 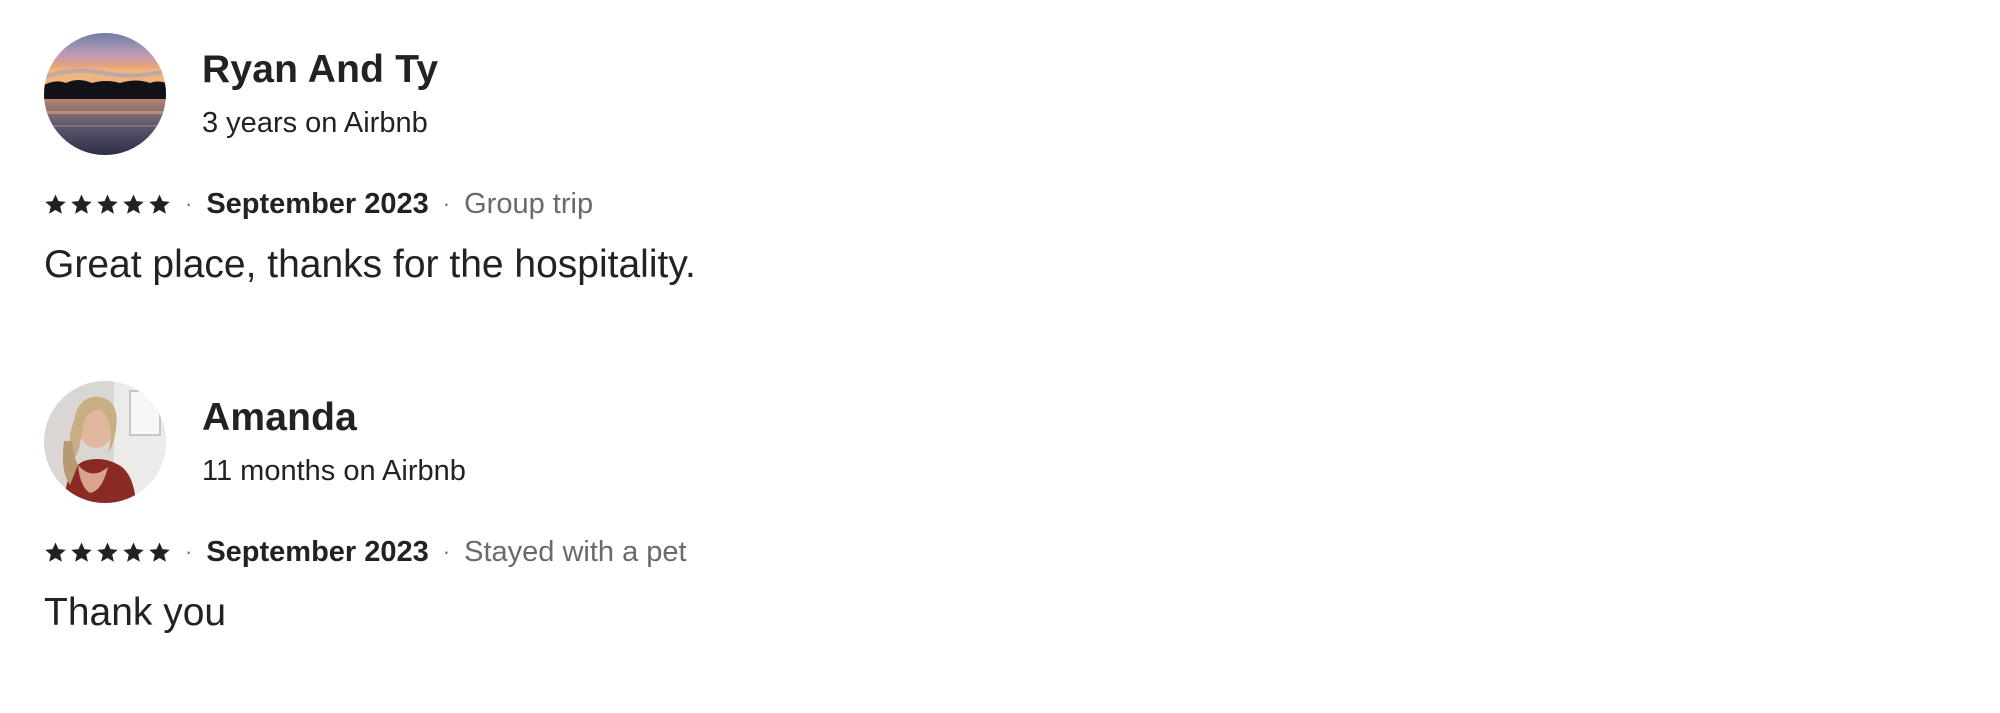 I want to click on review-meta: · September 2023 · Stayed with a pet, so click(x=744, y=552).